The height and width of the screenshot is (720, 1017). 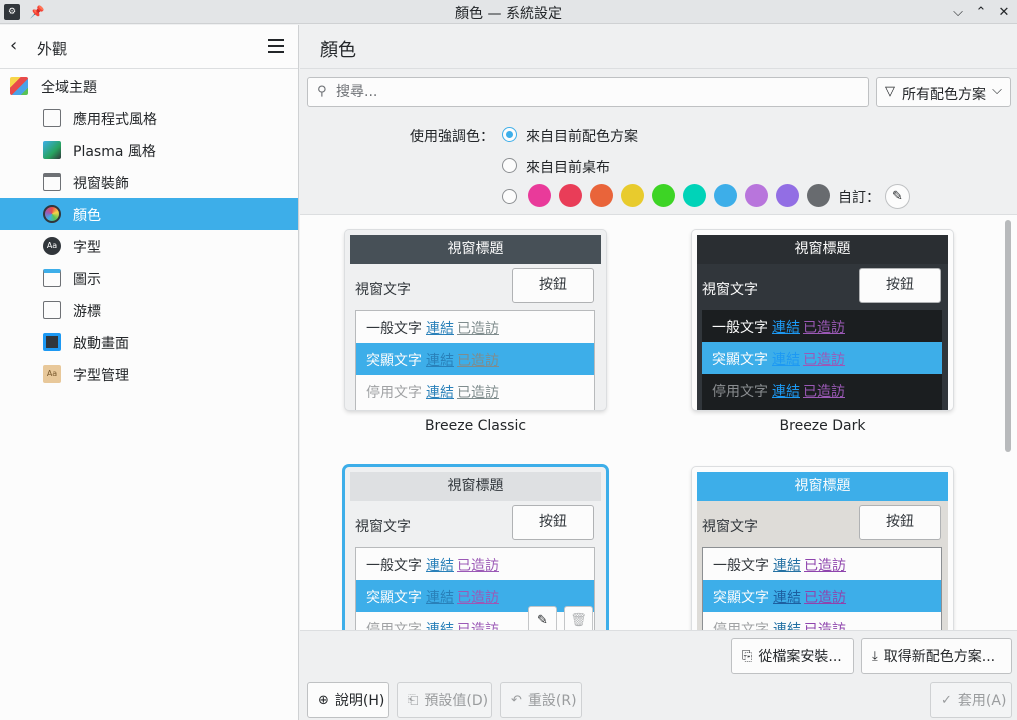 What do you see at coordinates (149, 86) in the screenshot?
I see `sidebar-item-global-theme: 全域主題` at bounding box center [149, 86].